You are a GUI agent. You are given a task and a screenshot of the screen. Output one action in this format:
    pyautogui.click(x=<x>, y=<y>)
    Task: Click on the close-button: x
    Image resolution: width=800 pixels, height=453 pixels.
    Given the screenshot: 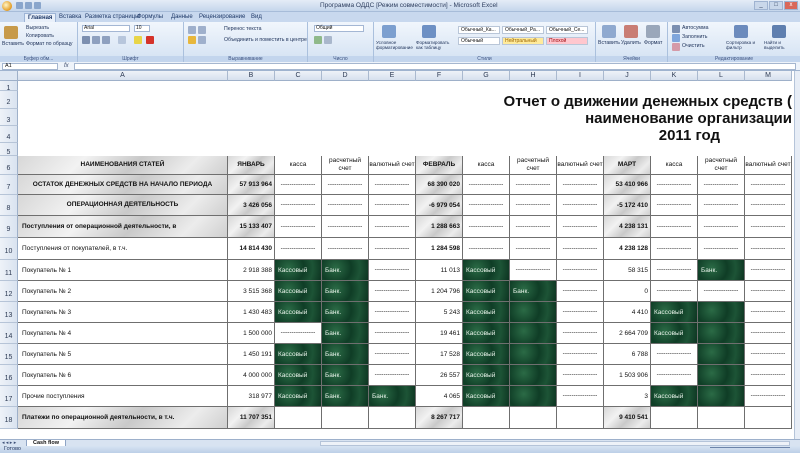 What is the action you would take?
    pyautogui.click(x=791, y=5)
    